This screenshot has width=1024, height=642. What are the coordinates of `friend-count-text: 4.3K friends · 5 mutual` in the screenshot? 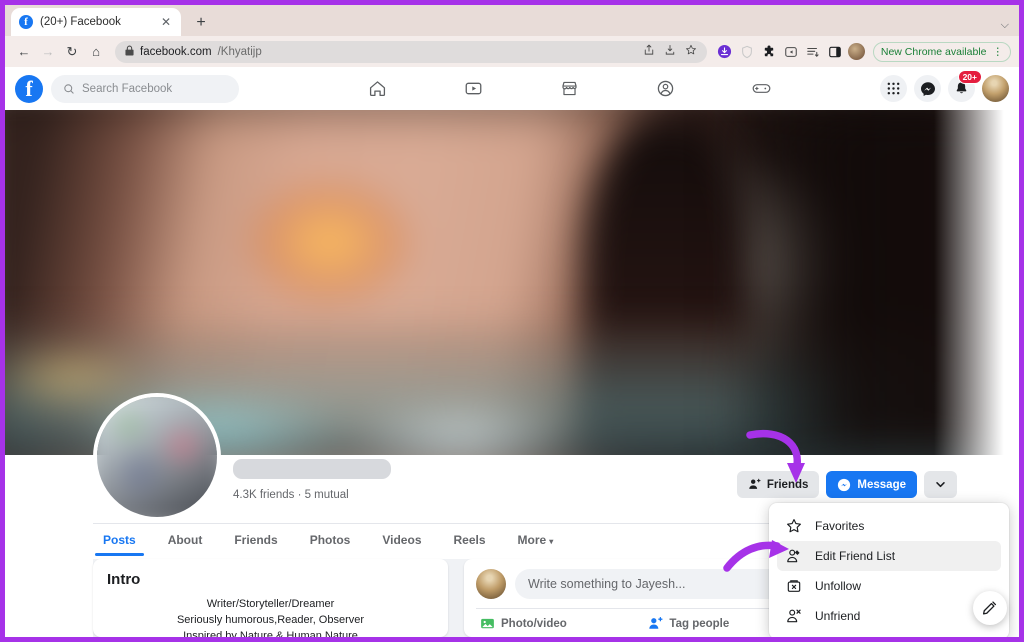 It's located at (291, 495).